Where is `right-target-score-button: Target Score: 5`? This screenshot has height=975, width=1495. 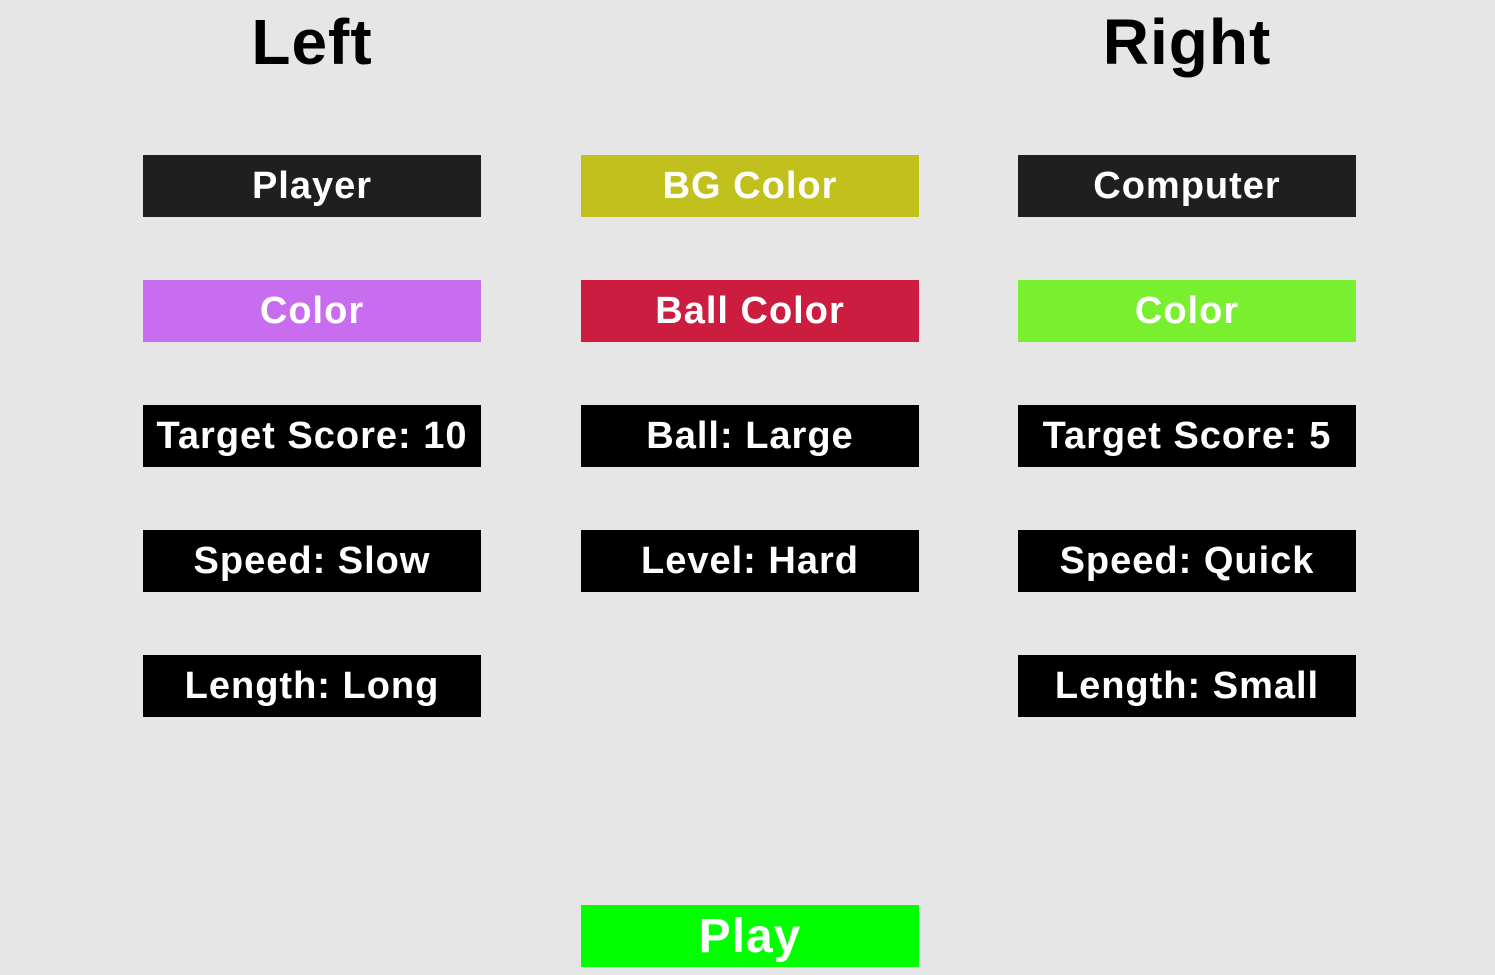
right-target-score-button: Target Score: 5 is located at coordinates (1187, 436).